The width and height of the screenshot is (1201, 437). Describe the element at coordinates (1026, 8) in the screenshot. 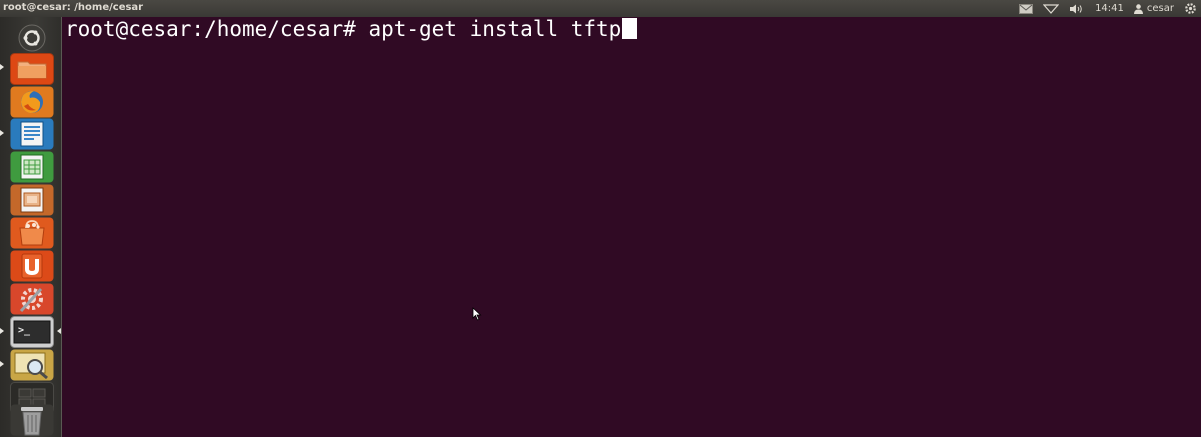

I see `mail-icon` at that location.